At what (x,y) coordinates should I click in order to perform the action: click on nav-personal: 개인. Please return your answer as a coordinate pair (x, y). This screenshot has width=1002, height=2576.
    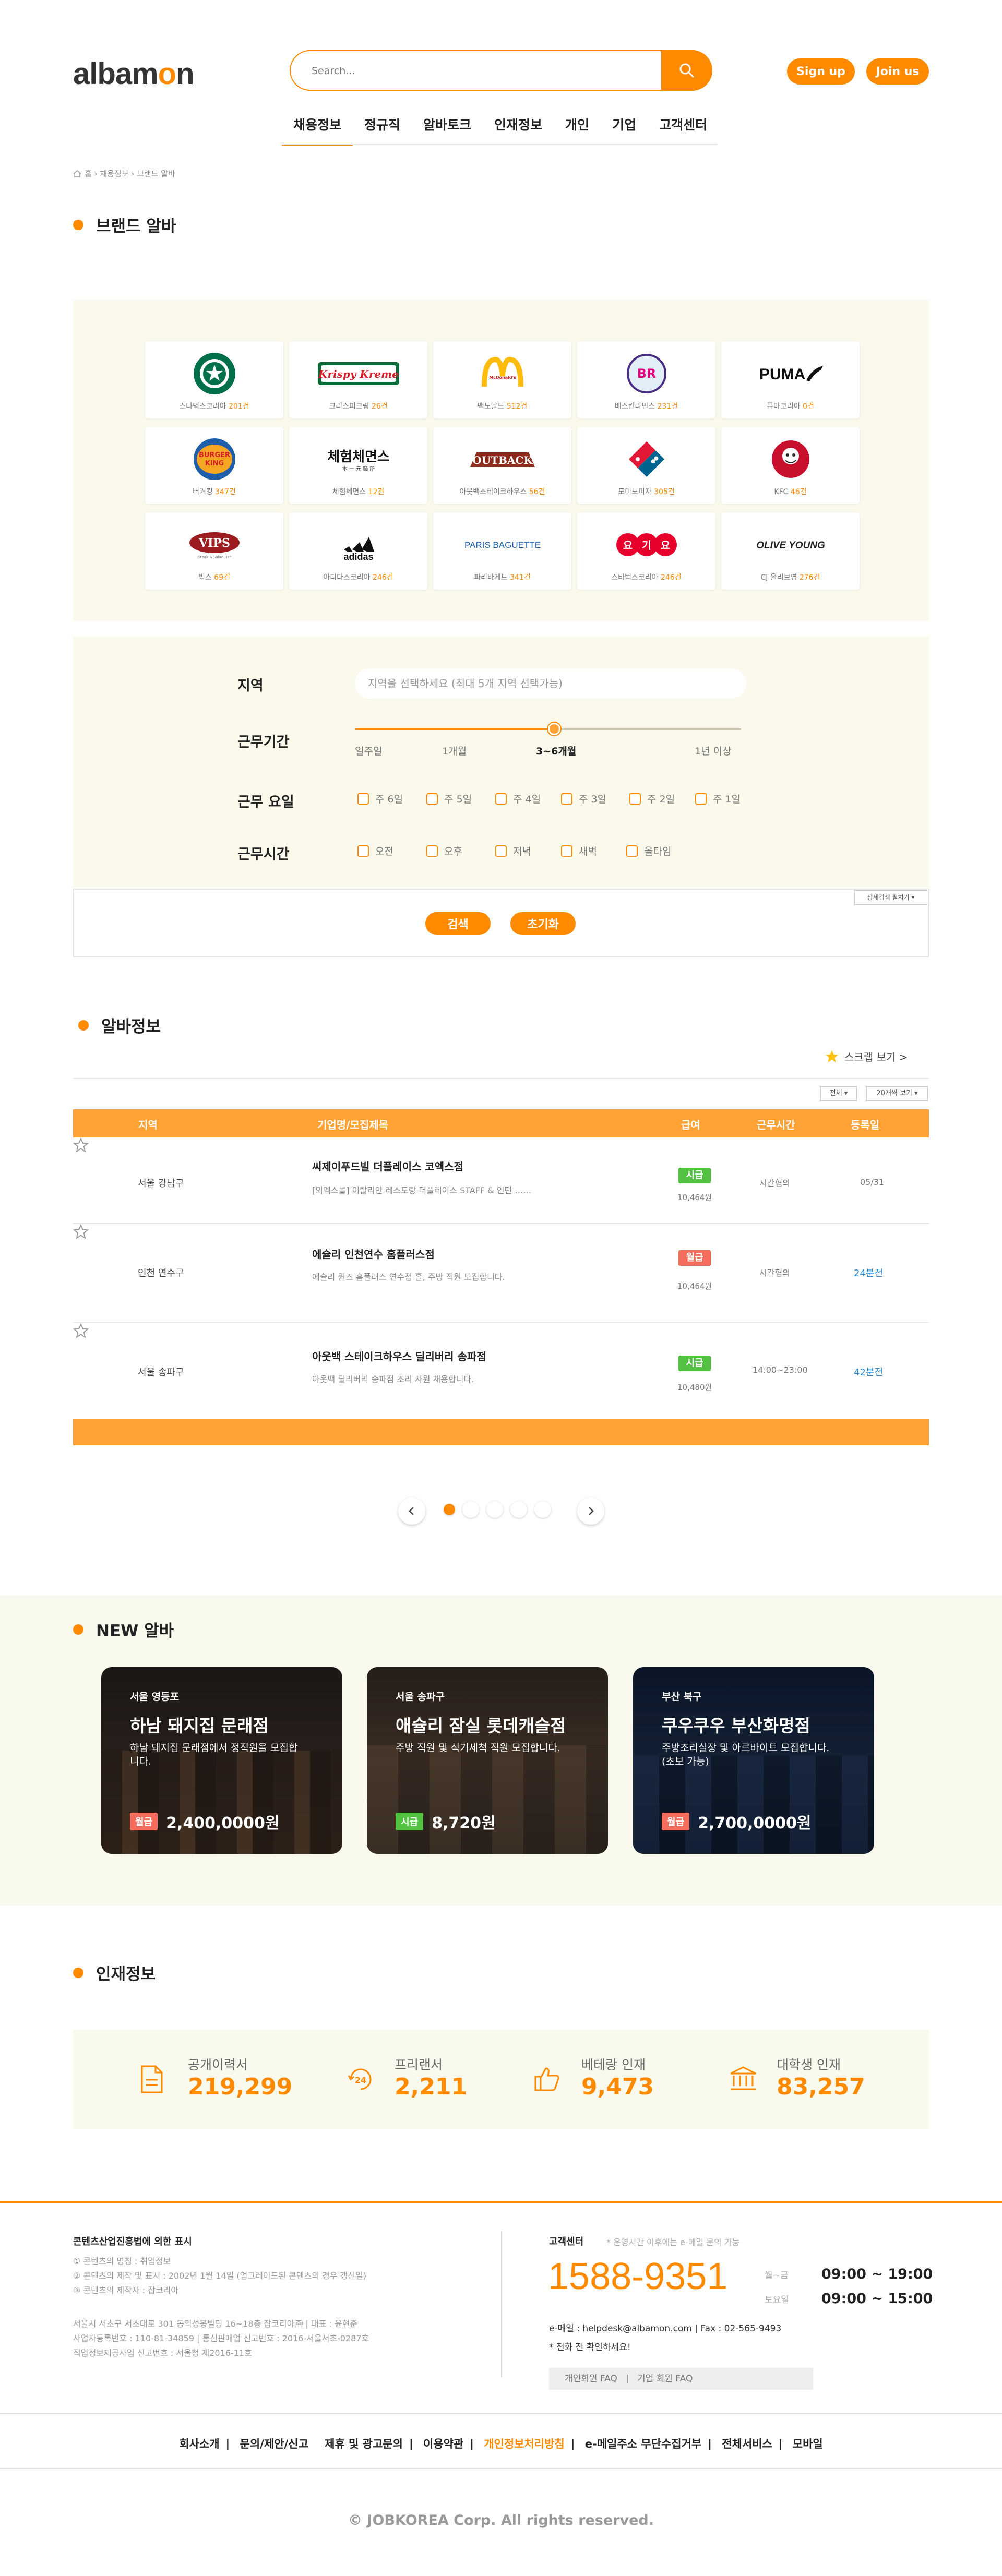
    Looking at the image, I should click on (577, 130).